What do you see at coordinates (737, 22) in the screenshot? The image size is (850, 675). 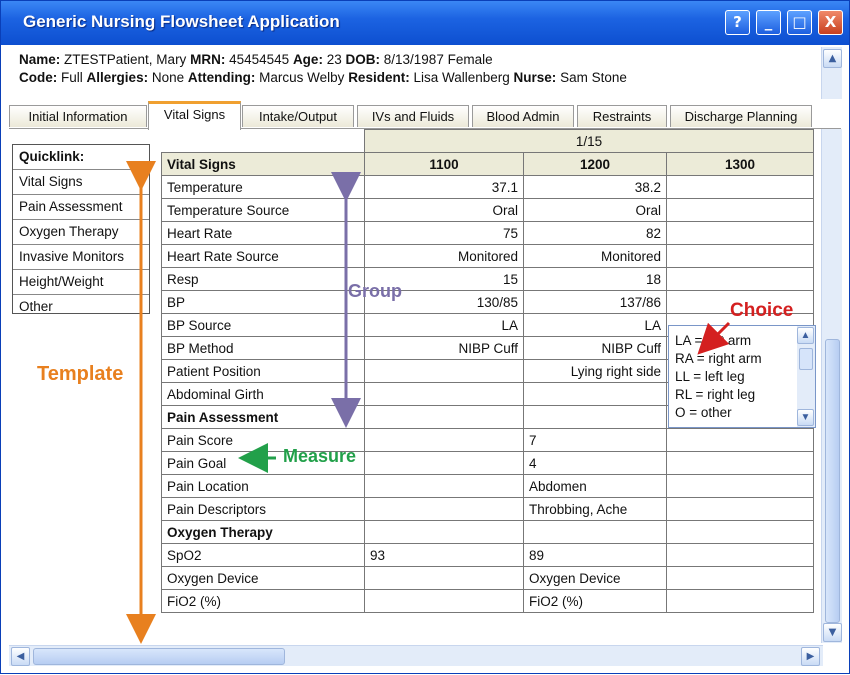 I see `help-icon: ?` at bounding box center [737, 22].